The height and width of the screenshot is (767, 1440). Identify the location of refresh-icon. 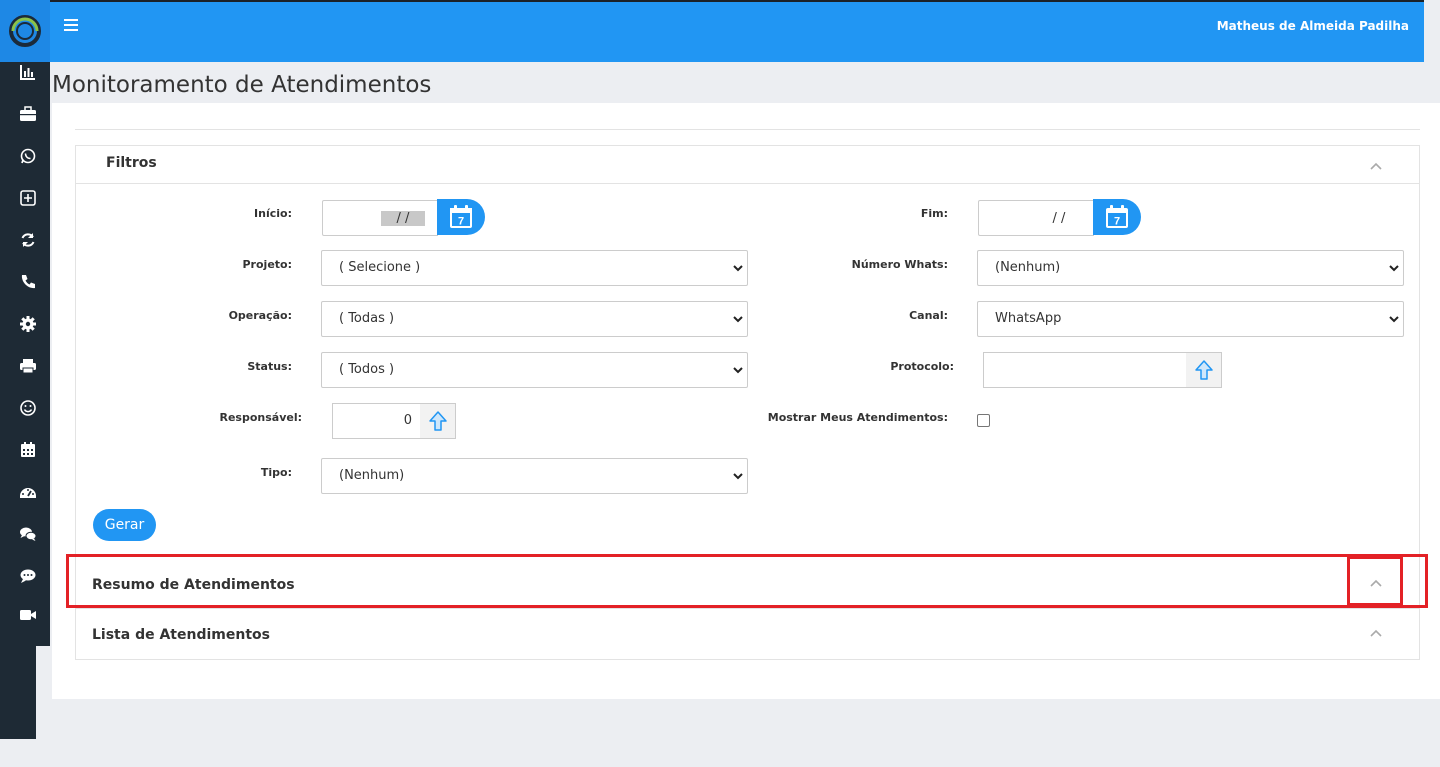
(28, 240).